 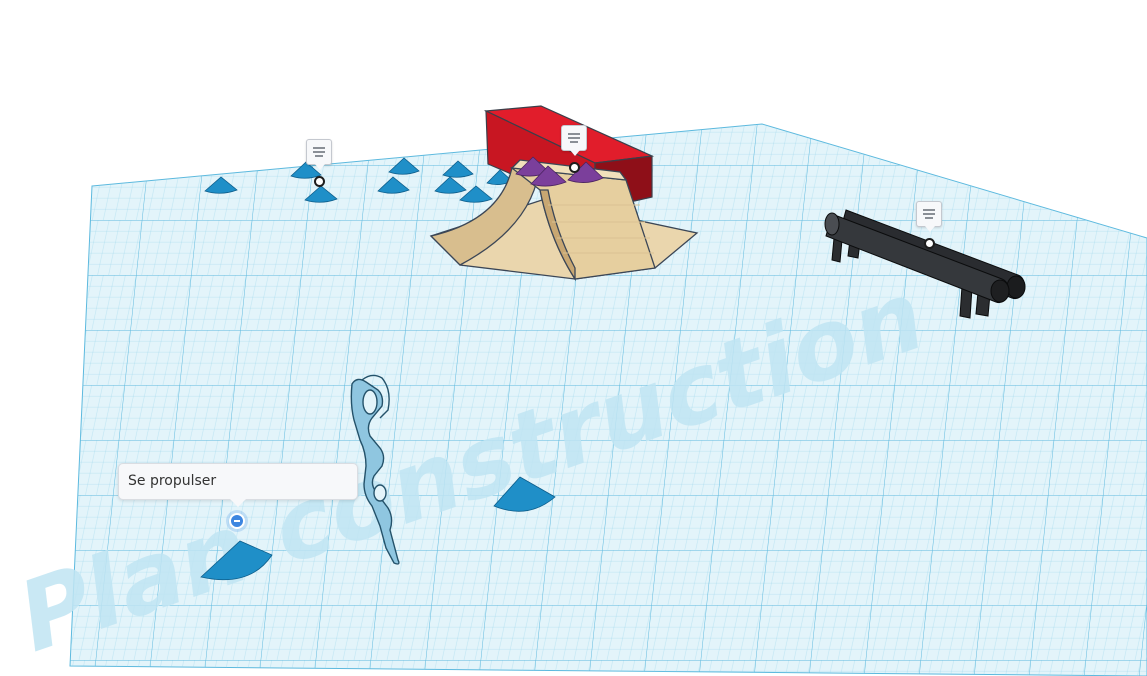 I want to click on note-text: Se propulser, so click(x=172, y=481).